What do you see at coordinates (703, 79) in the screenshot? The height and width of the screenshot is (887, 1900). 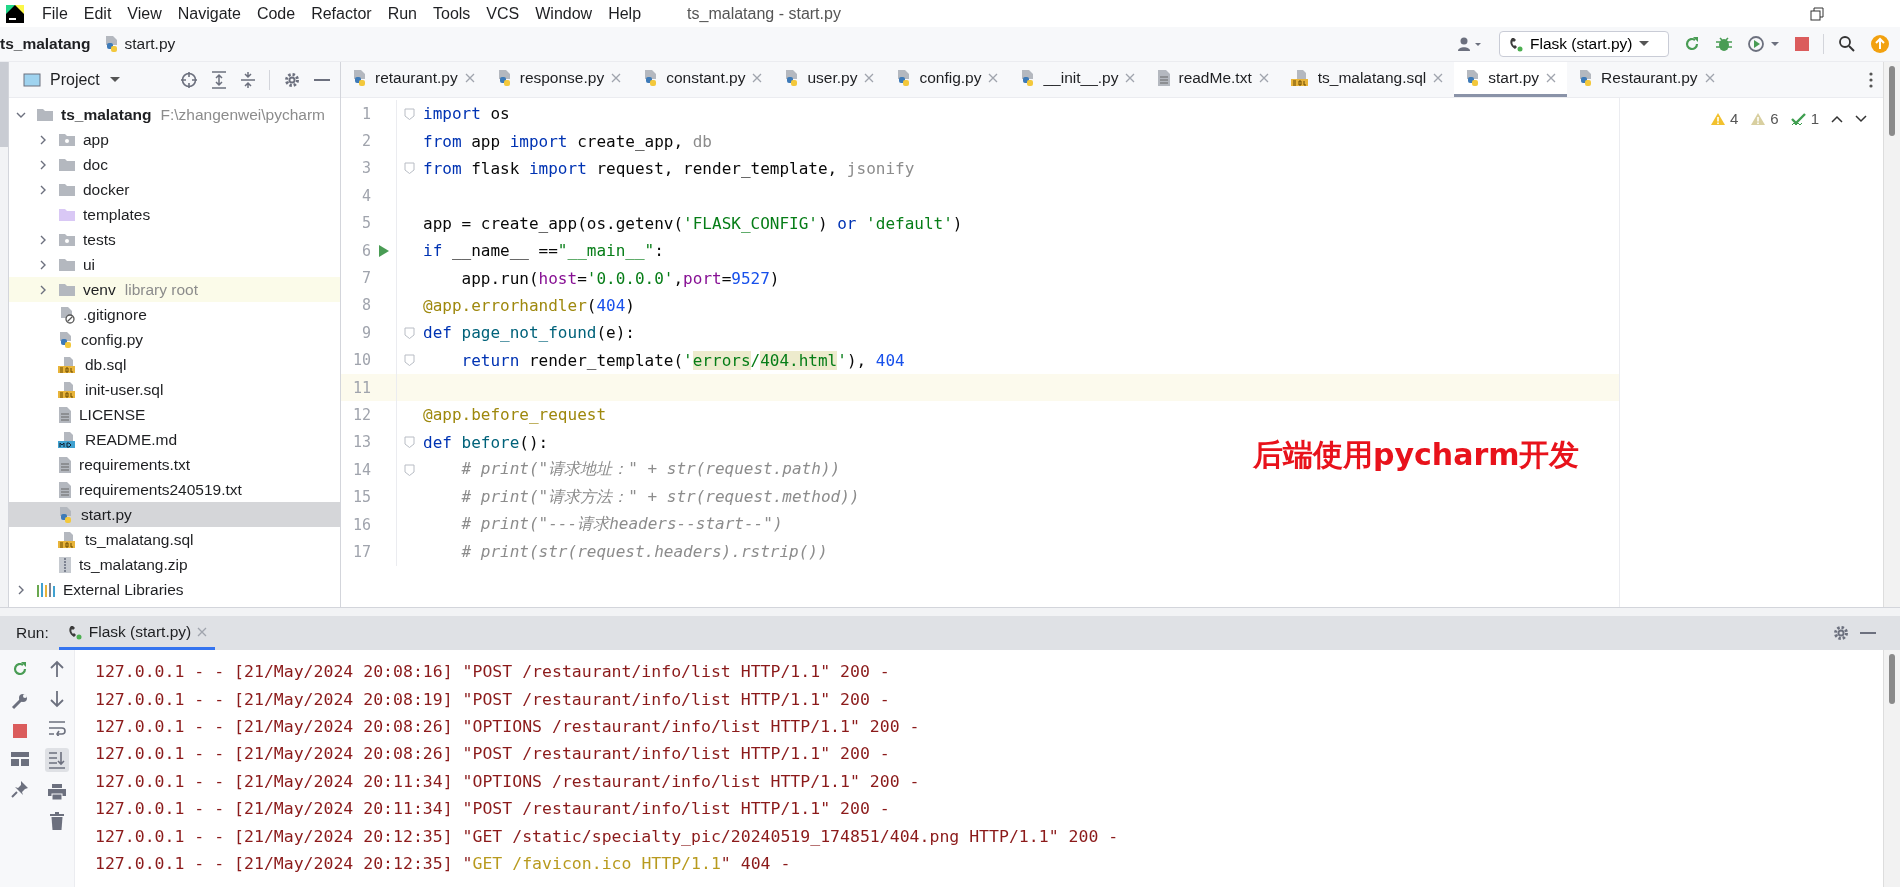 I see `editor-tab: constant.py` at bounding box center [703, 79].